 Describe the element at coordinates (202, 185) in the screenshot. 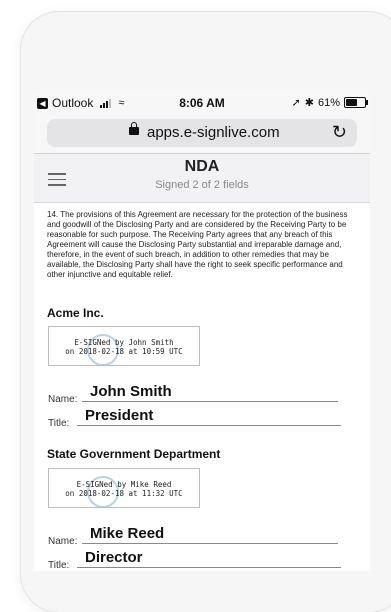

I see `signing-progress: Signed 2 of 2 fields` at that location.